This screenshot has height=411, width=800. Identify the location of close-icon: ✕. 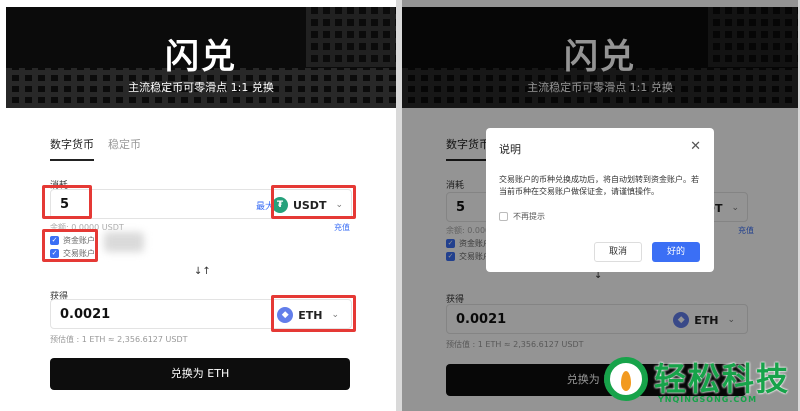
(695, 146).